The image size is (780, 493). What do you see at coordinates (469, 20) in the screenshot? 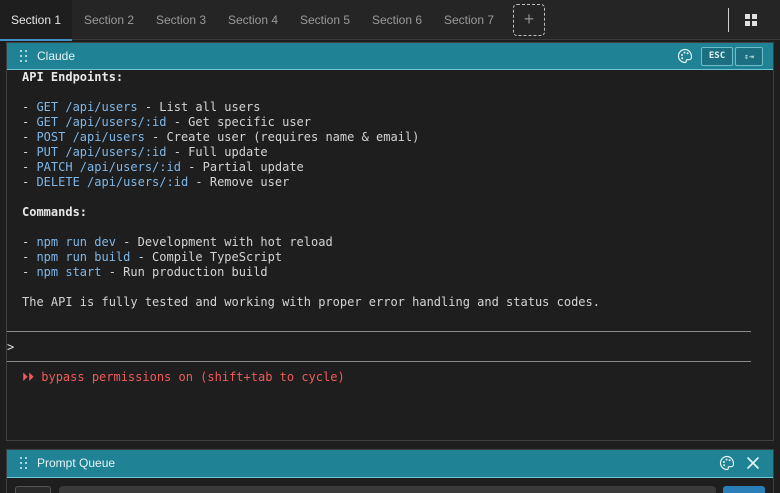
I see `tab-section-7: Section 7` at bounding box center [469, 20].